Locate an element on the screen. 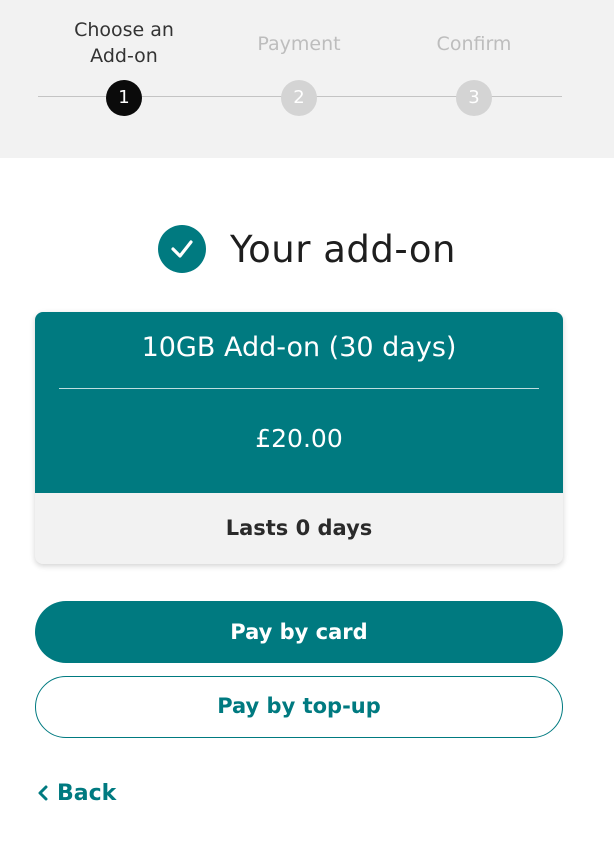  step-number-badge: 2 is located at coordinates (299, 98).